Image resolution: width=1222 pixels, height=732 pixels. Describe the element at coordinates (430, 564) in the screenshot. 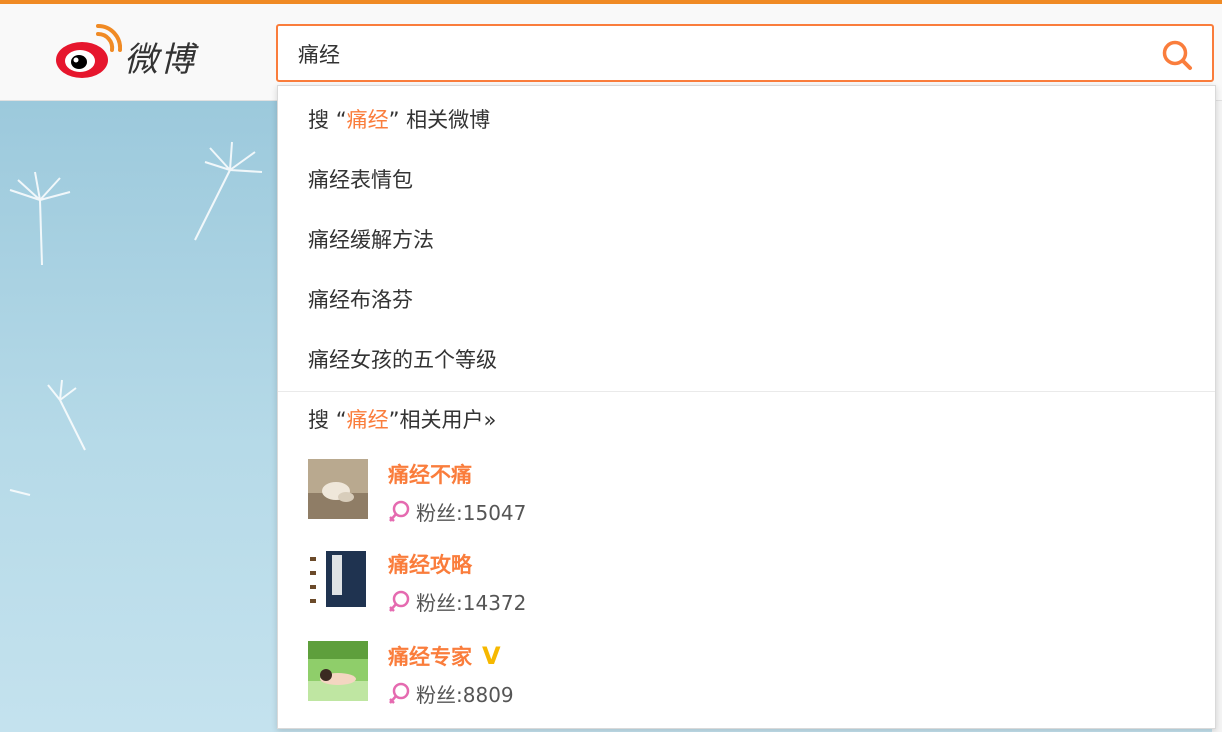

I see `user-name: 痛经攻略` at that location.